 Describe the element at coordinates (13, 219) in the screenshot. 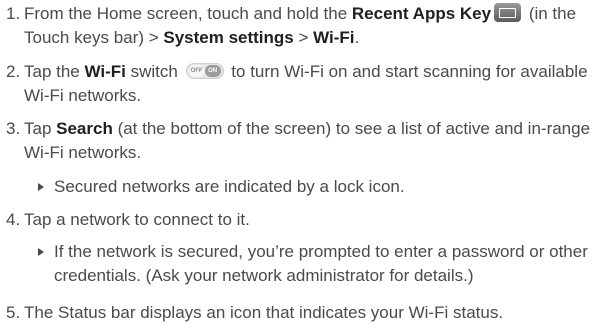

I see `step-number: 4.` at that location.